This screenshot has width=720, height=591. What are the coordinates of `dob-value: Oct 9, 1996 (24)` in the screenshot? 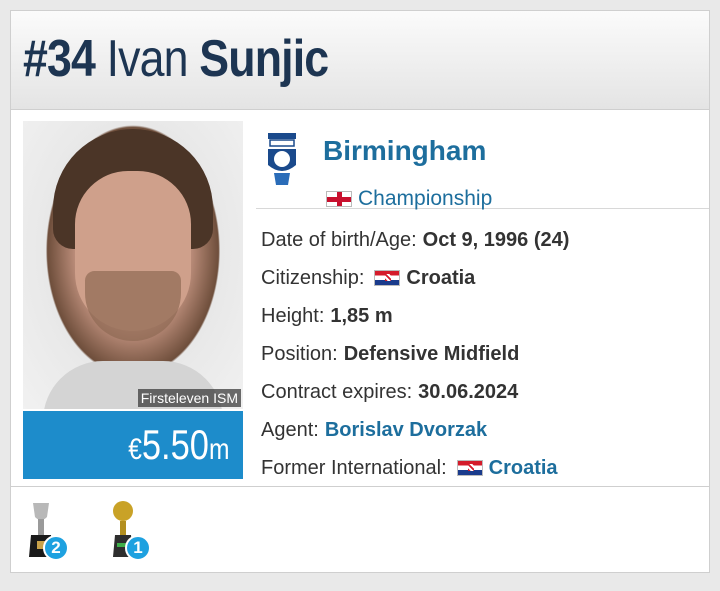 It's located at (496, 239).